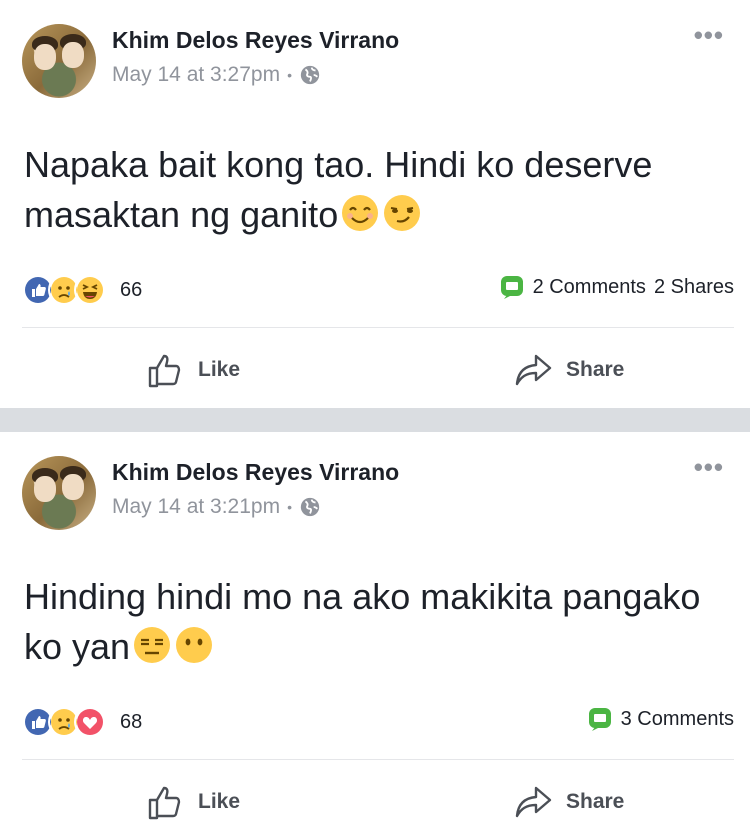 The image size is (750, 835). I want to click on comments-count: 2 Comments, so click(589, 287).